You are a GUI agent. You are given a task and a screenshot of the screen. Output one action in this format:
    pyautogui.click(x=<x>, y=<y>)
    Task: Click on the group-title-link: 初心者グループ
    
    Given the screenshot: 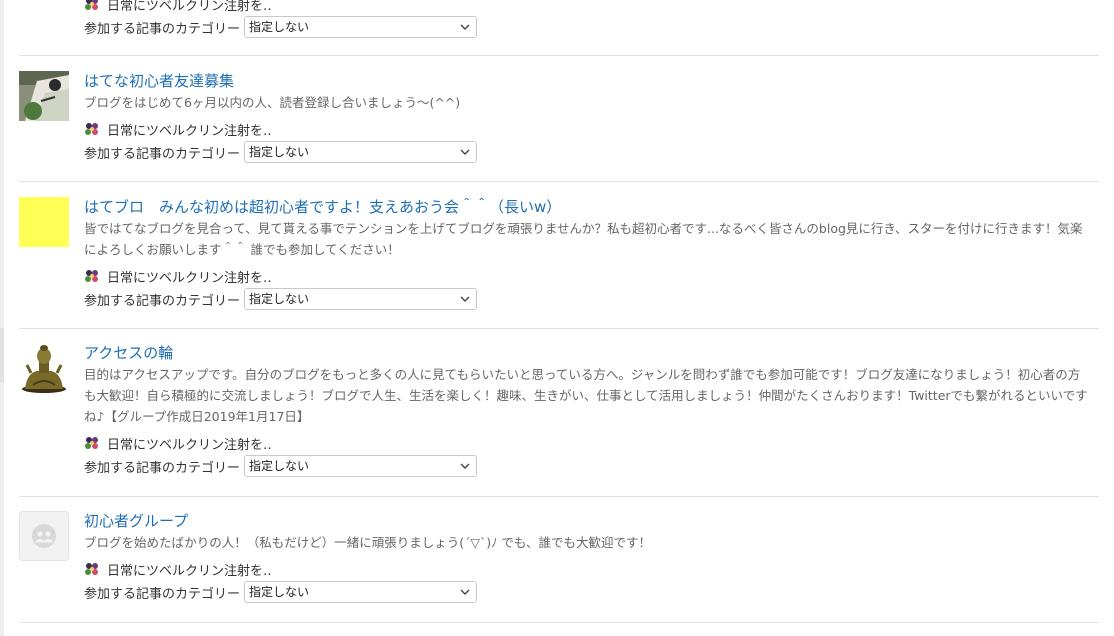 What is the action you would take?
    pyautogui.click(x=586, y=521)
    